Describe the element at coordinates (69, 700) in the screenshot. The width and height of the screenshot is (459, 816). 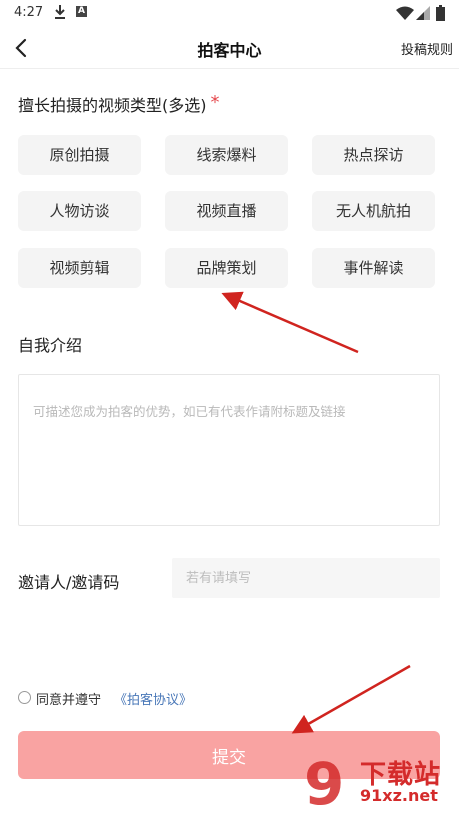
I see `agree-text: 同意并遵守` at that location.